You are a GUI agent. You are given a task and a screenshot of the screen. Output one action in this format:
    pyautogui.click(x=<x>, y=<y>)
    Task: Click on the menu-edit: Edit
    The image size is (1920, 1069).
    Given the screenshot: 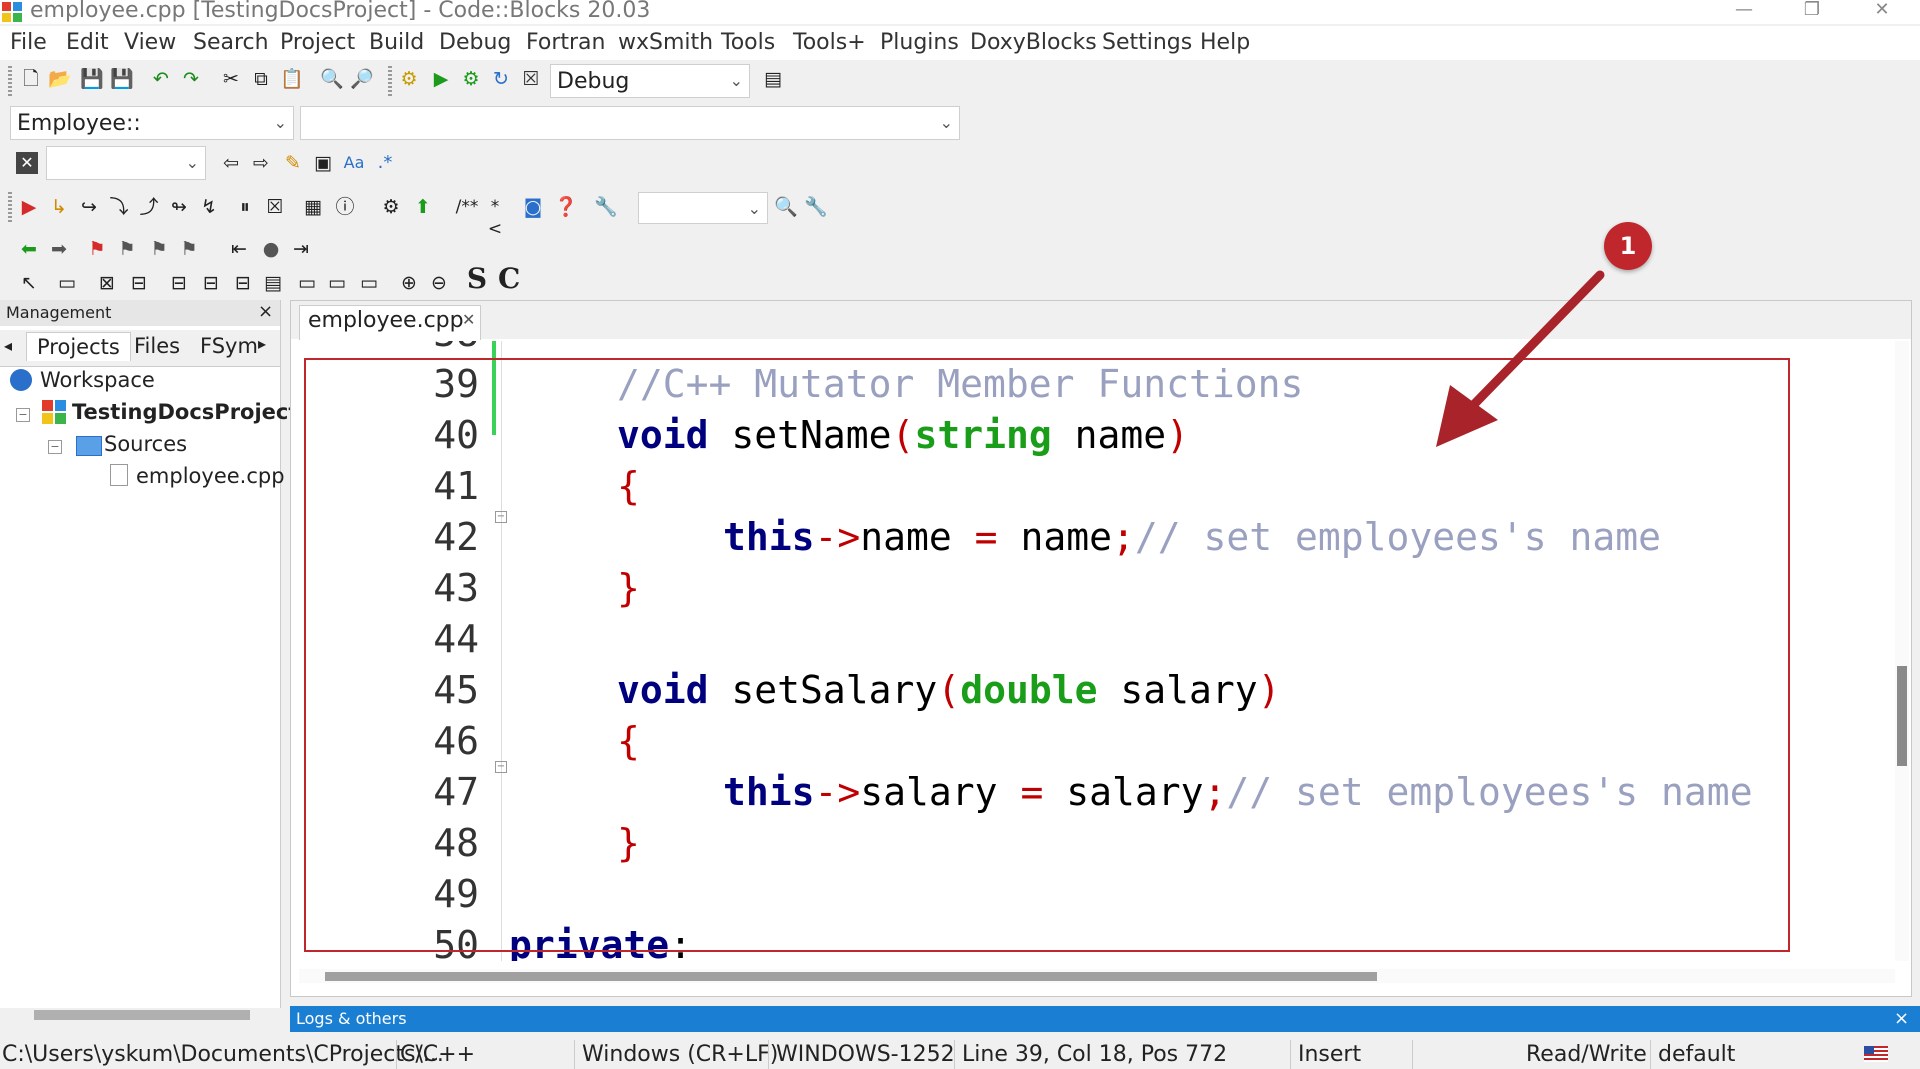 What is the action you would take?
    pyautogui.click(x=87, y=42)
    